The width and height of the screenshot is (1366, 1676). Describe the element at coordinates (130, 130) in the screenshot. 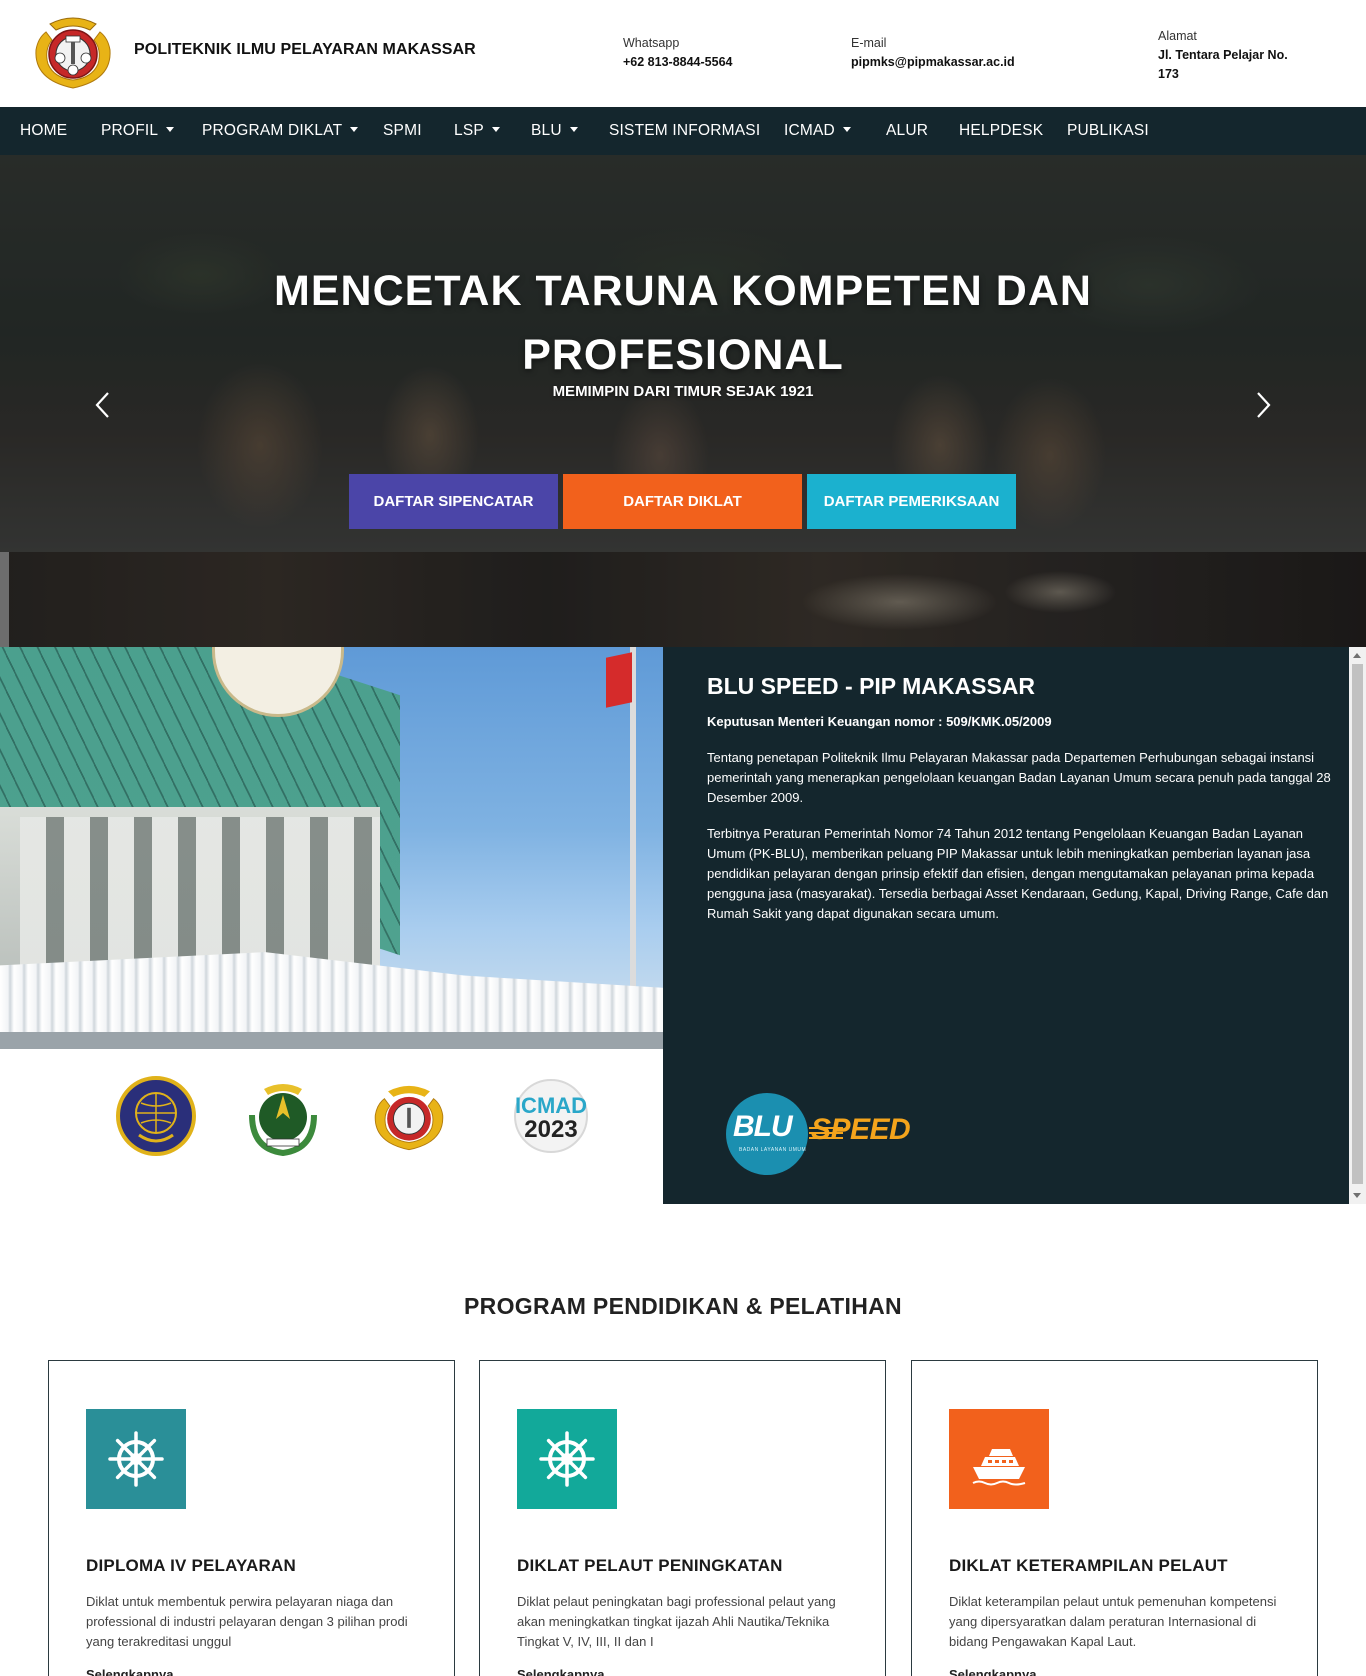

I see `nav-label: PROFIL` at that location.